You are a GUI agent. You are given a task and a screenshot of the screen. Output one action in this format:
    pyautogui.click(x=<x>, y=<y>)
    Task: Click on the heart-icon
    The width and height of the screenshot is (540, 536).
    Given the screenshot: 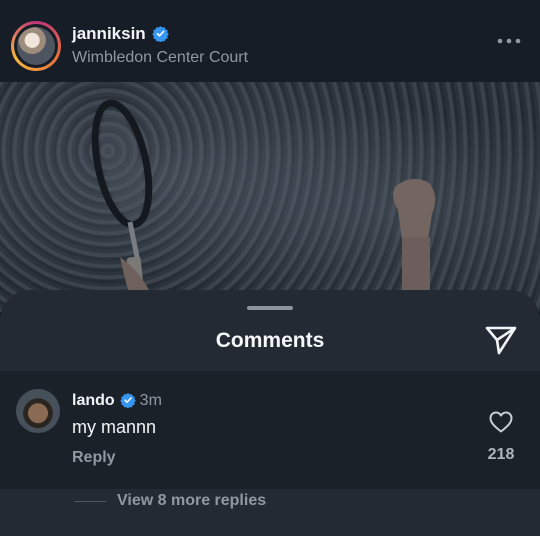 What is the action you would take?
    pyautogui.click(x=501, y=422)
    